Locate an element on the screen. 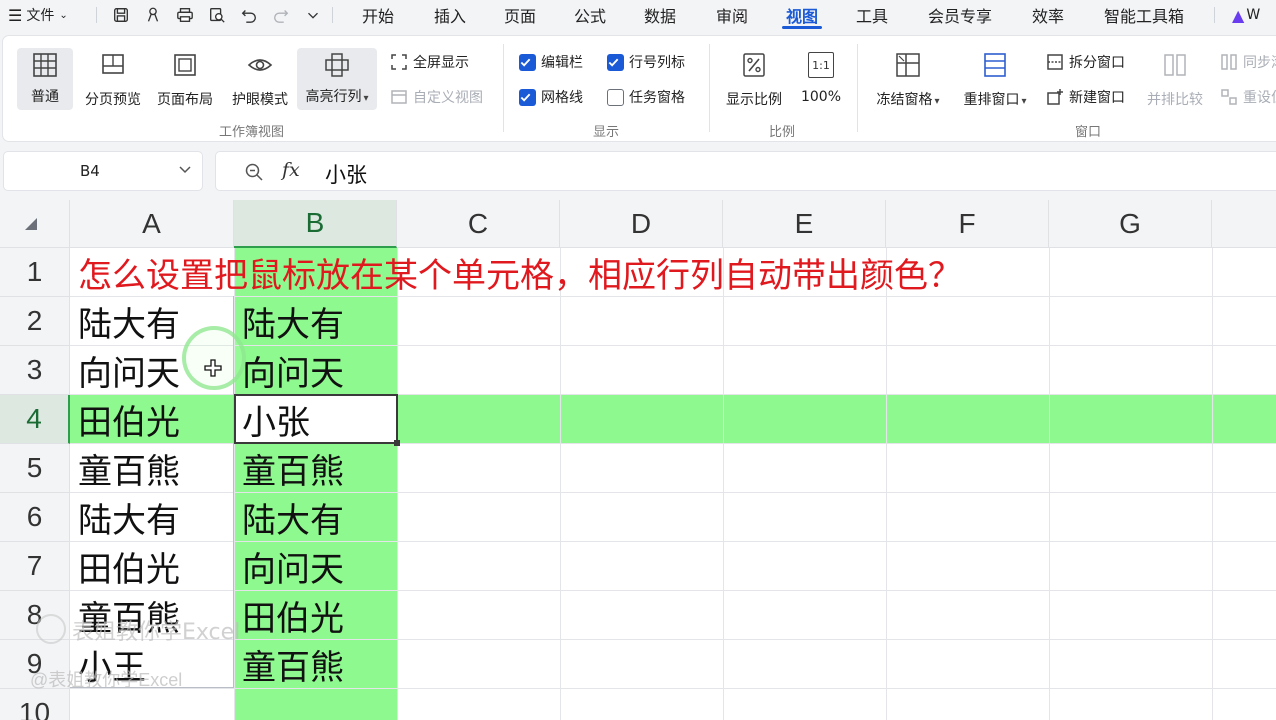 This screenshot has height=720, width=1276. sync-scroll-label: 同步滚 is located at coordinates (1259, 63).